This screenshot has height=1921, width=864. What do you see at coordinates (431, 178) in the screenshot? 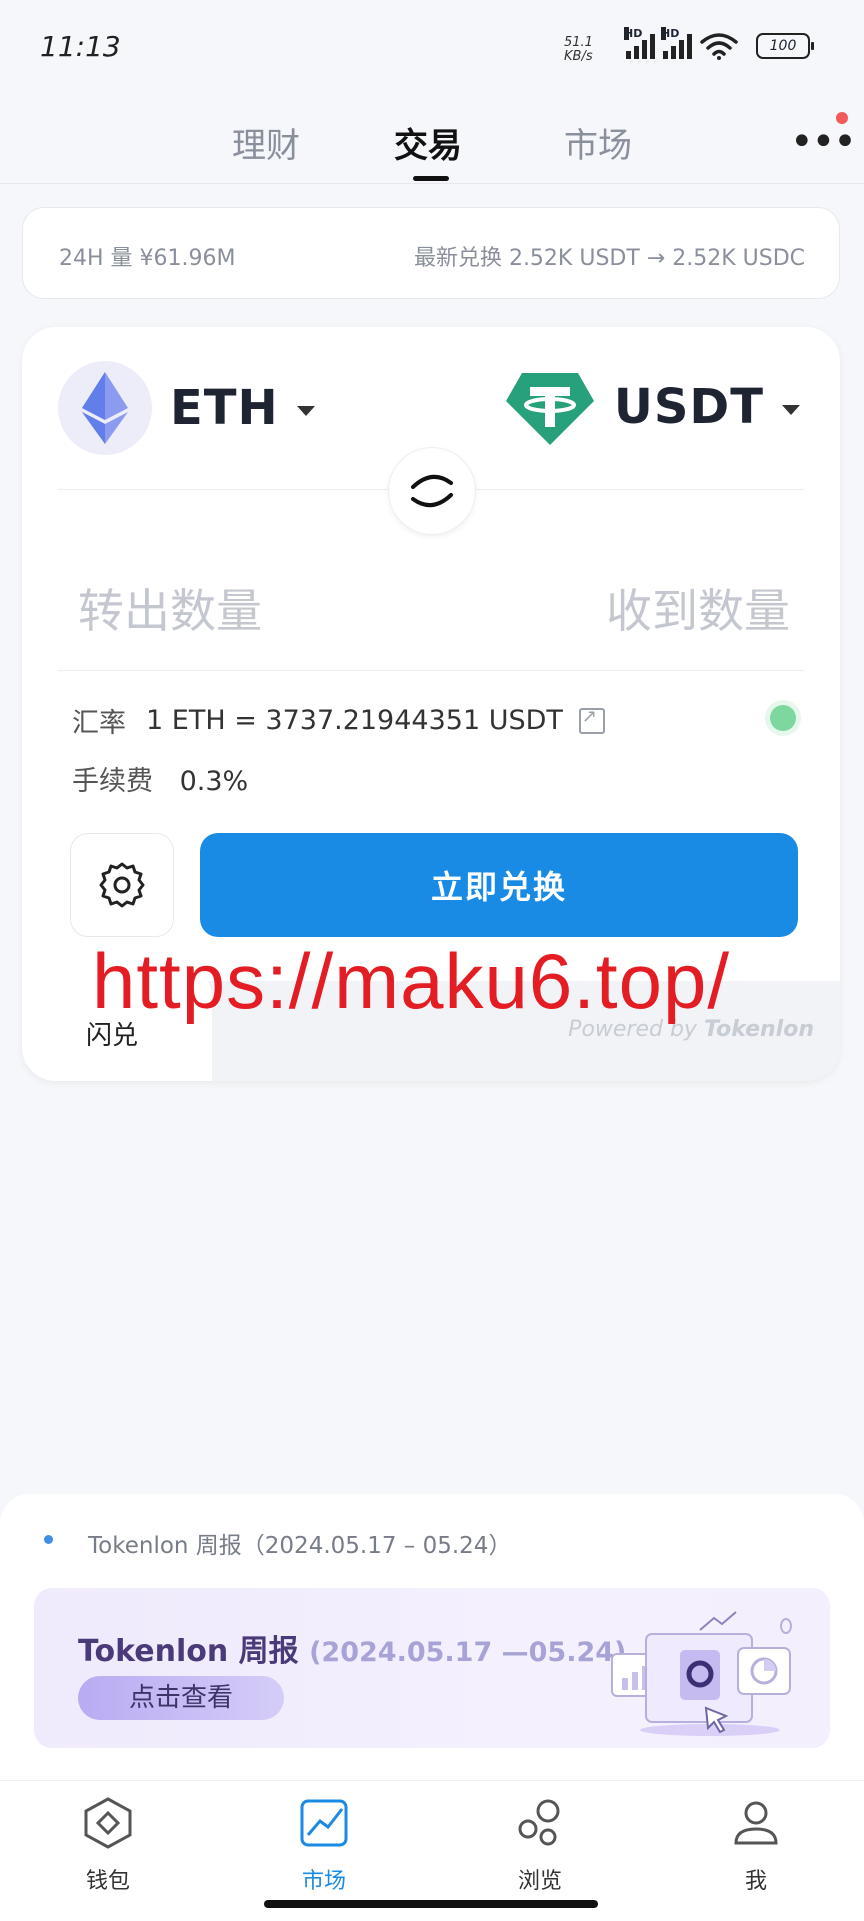
I see `active-tab-indicator` at bounding box center [431, 178].